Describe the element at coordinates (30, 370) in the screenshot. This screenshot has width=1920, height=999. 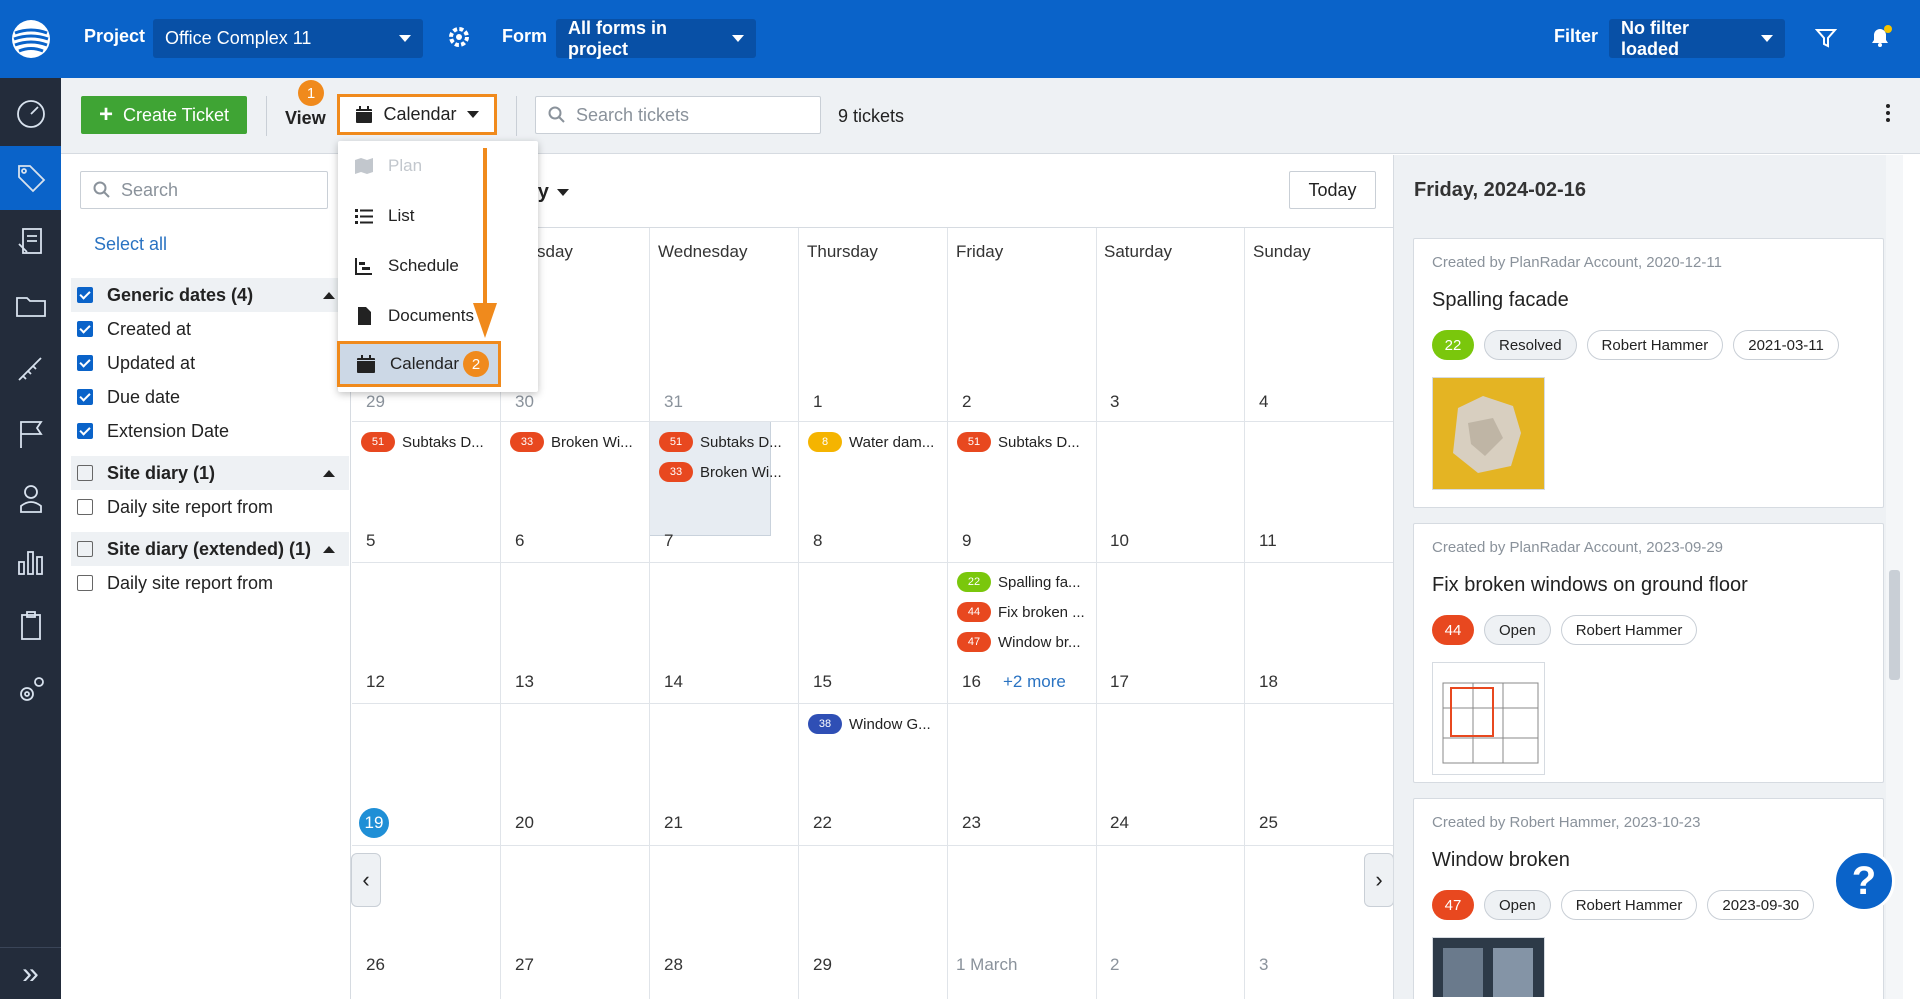
I see `measure-icon` at that location.